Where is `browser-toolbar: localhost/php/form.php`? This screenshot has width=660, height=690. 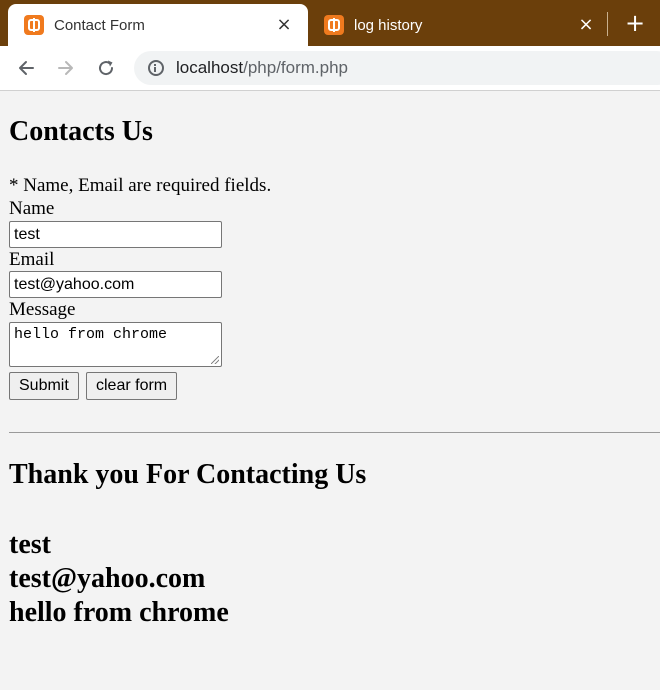
browser-toolbar: localhost/php/form.php is located at coordinates (330, 68).